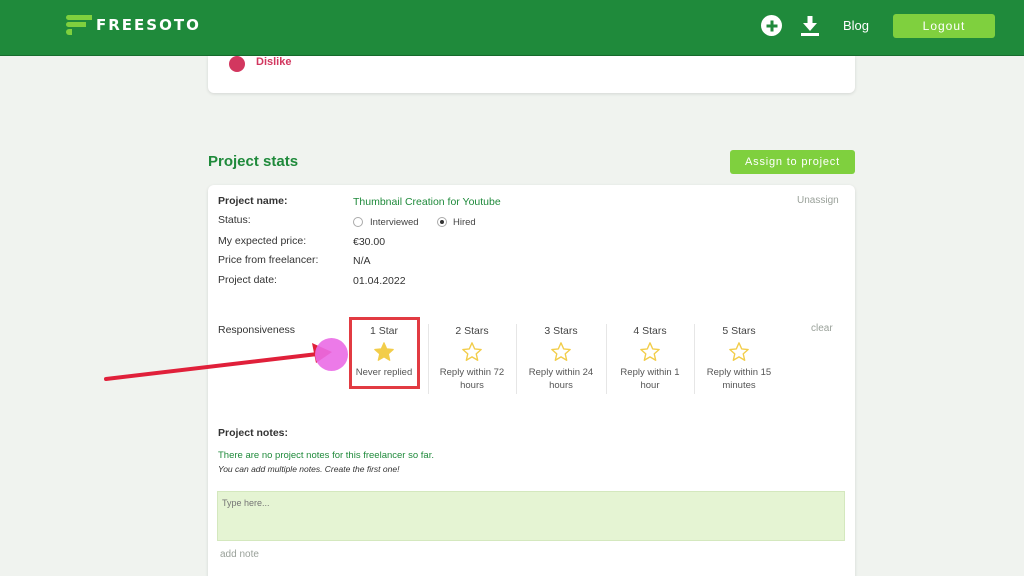  What do you see at coordinates (472, 331) in the screenshot?
I see `rating-title: 2 Stars` at bounding box center [472, 331].